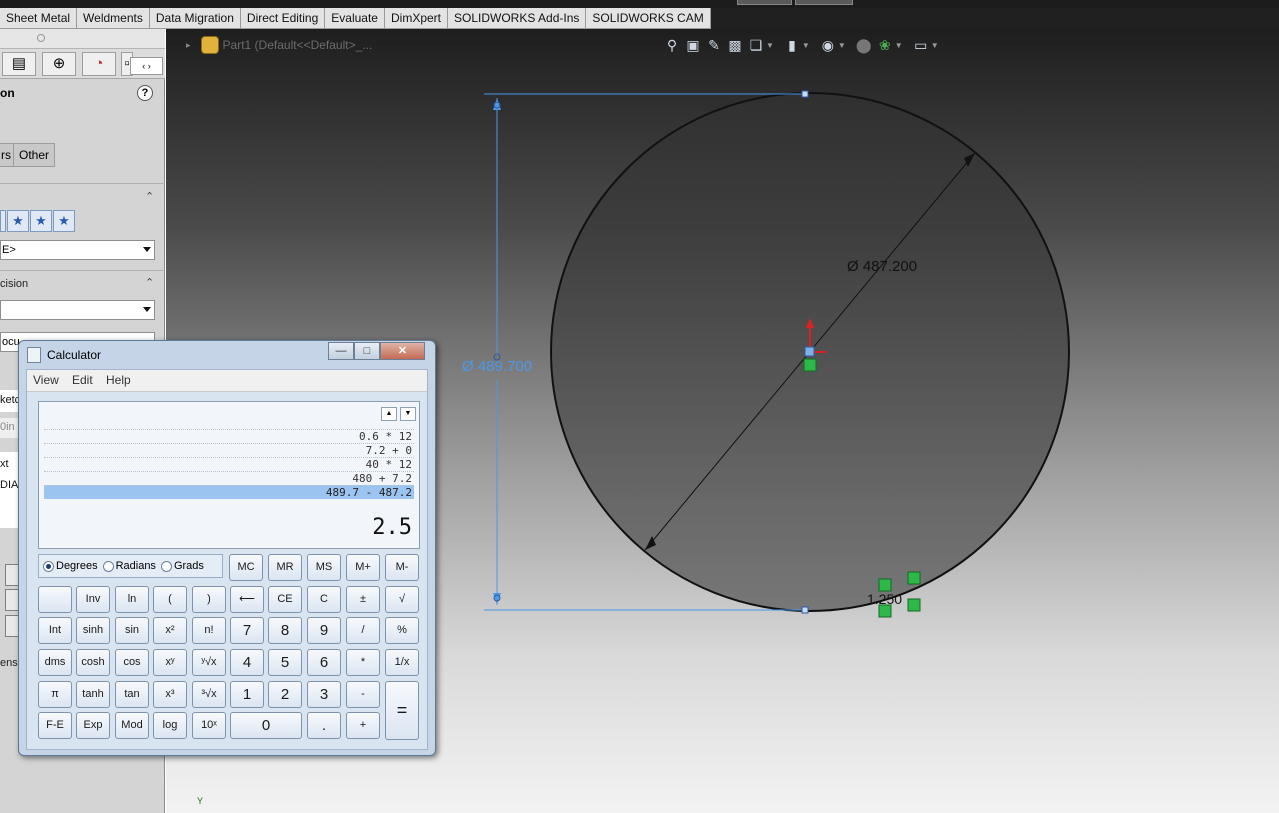 The image size is (1279, 813). What do you see at coordinates (324, 725) in the screenshot?
I see `key-decimal: .` at bounding box center [324, 725].